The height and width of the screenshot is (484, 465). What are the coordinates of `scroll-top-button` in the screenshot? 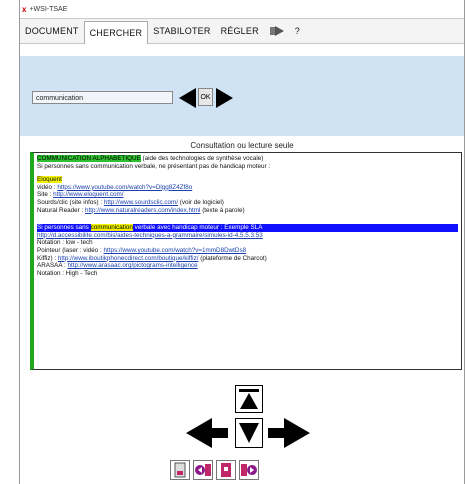 It's located at (249, 399).